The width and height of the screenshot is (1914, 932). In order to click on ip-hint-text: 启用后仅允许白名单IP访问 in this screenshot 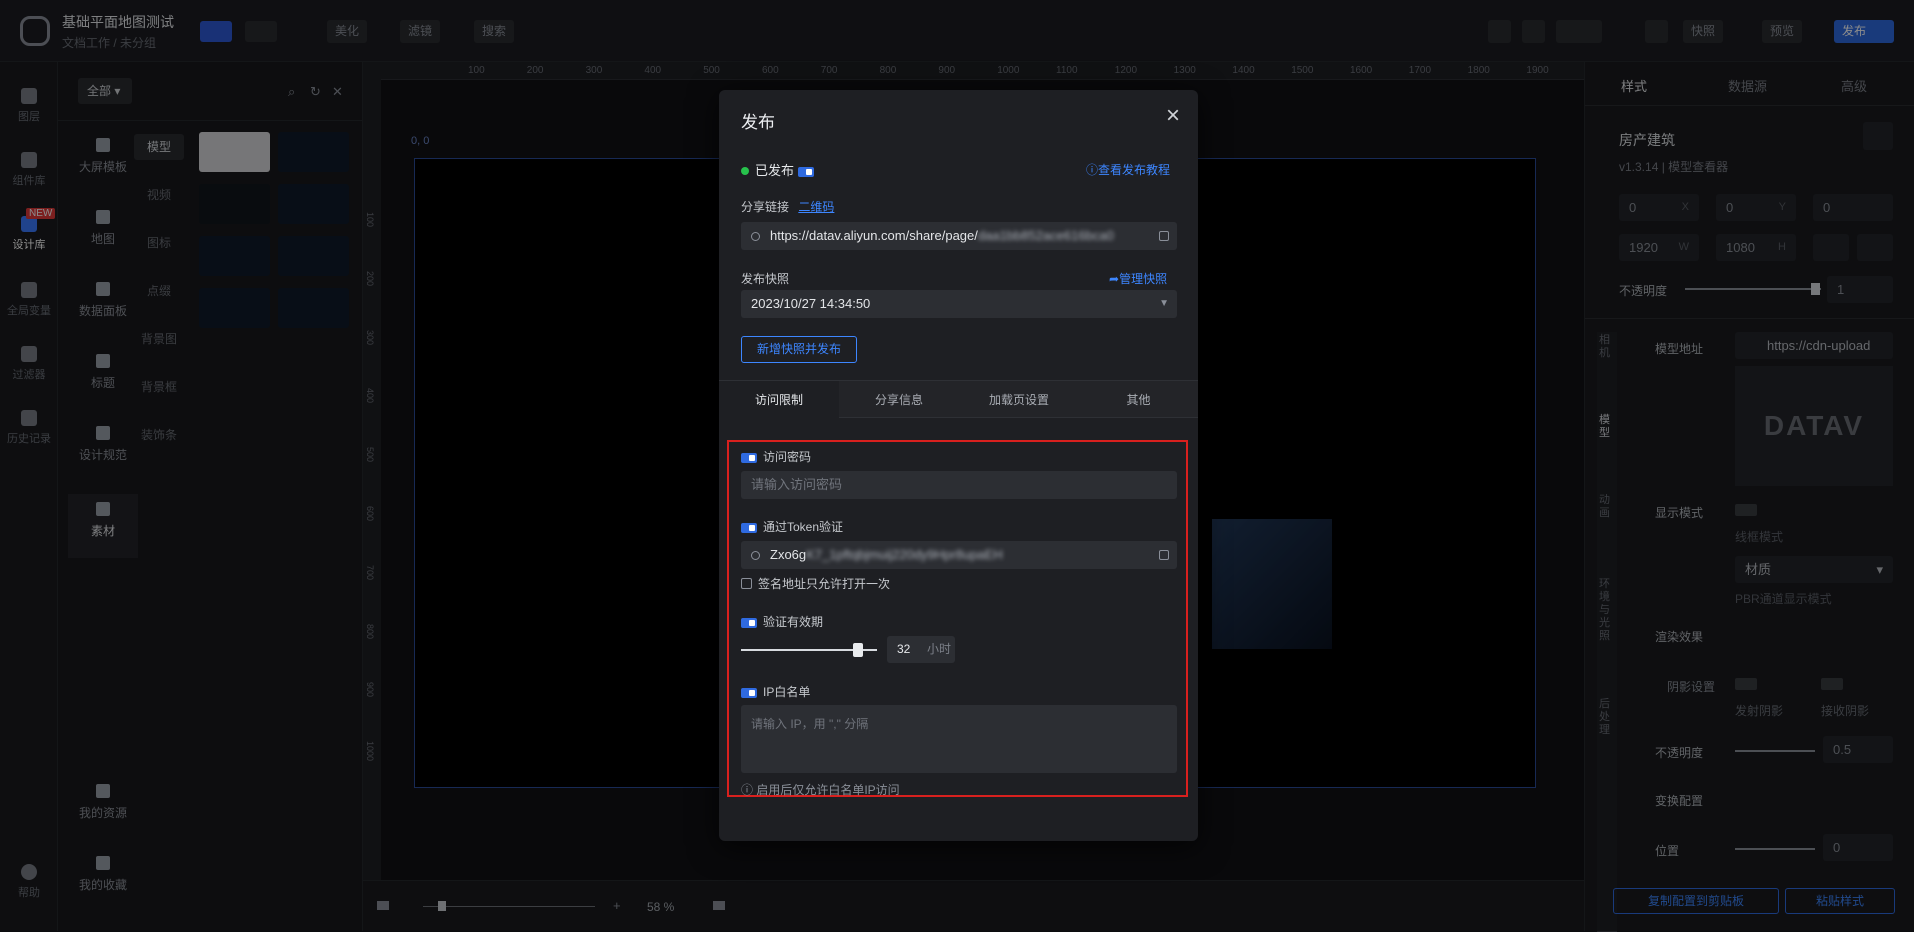, I will do `click(828, 790)`.